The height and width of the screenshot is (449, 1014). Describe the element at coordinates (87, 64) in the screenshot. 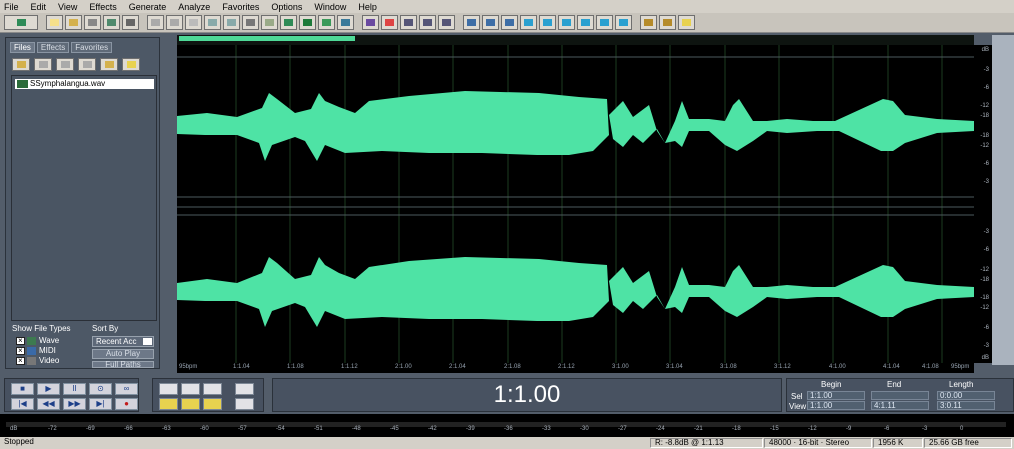

I see `edit-file-icon` at that location.